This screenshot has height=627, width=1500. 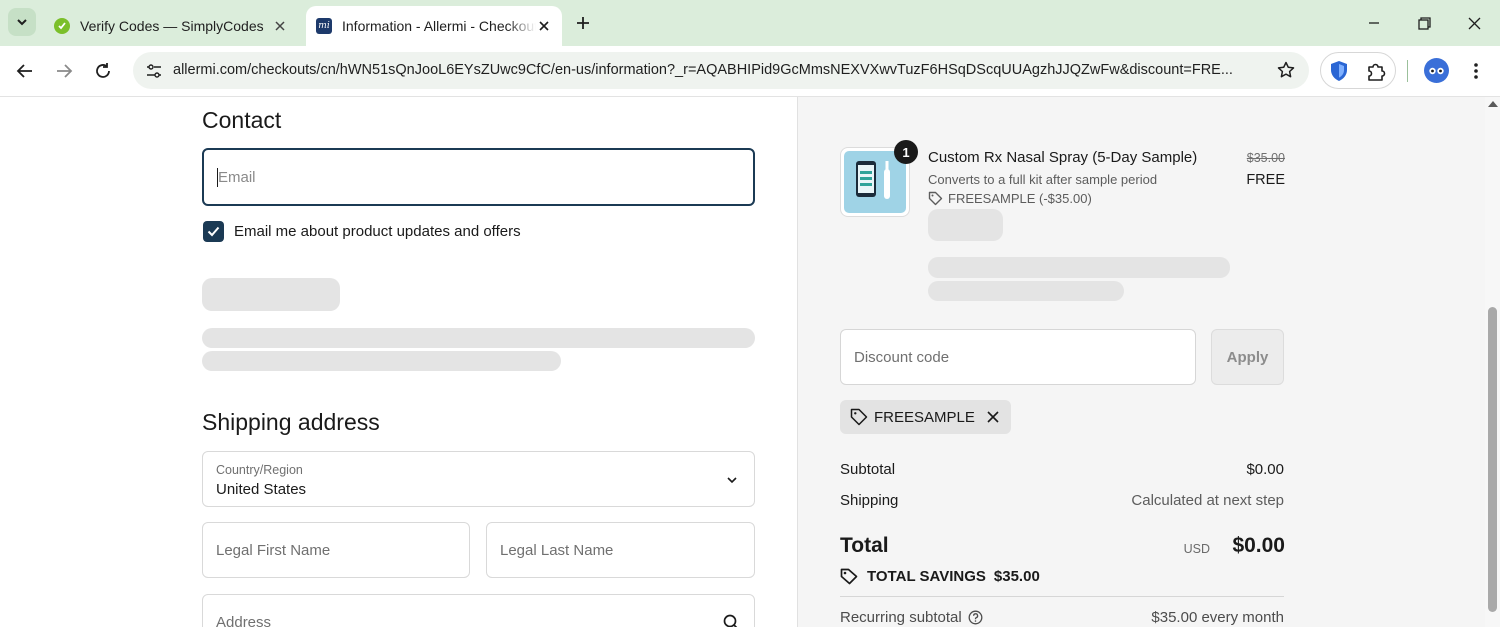 What do you see at coordinates (1286, 72) in the screenshot?
I see `bookmark-star-icon` at bounding box center [1286, 72].